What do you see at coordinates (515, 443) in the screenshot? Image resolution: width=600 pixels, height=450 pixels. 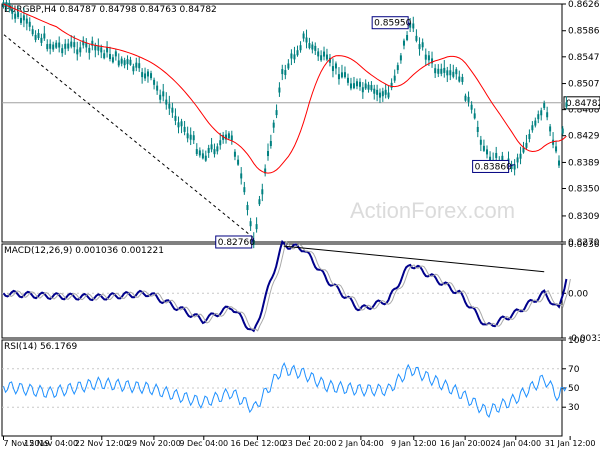 I see `x-tick-label: 24 Jan 04:00` at bounding box center [515, 443].